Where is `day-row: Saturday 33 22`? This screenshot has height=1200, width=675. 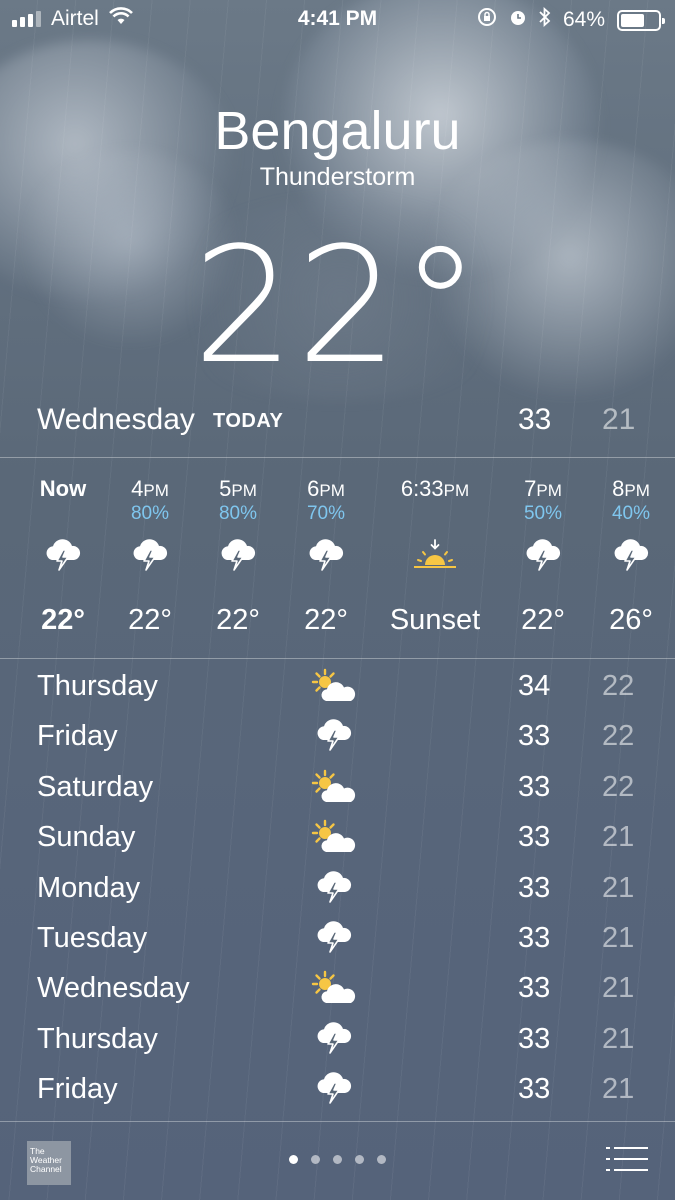 day-row: Saturday 33 22 is located at coordinates (337, 788).